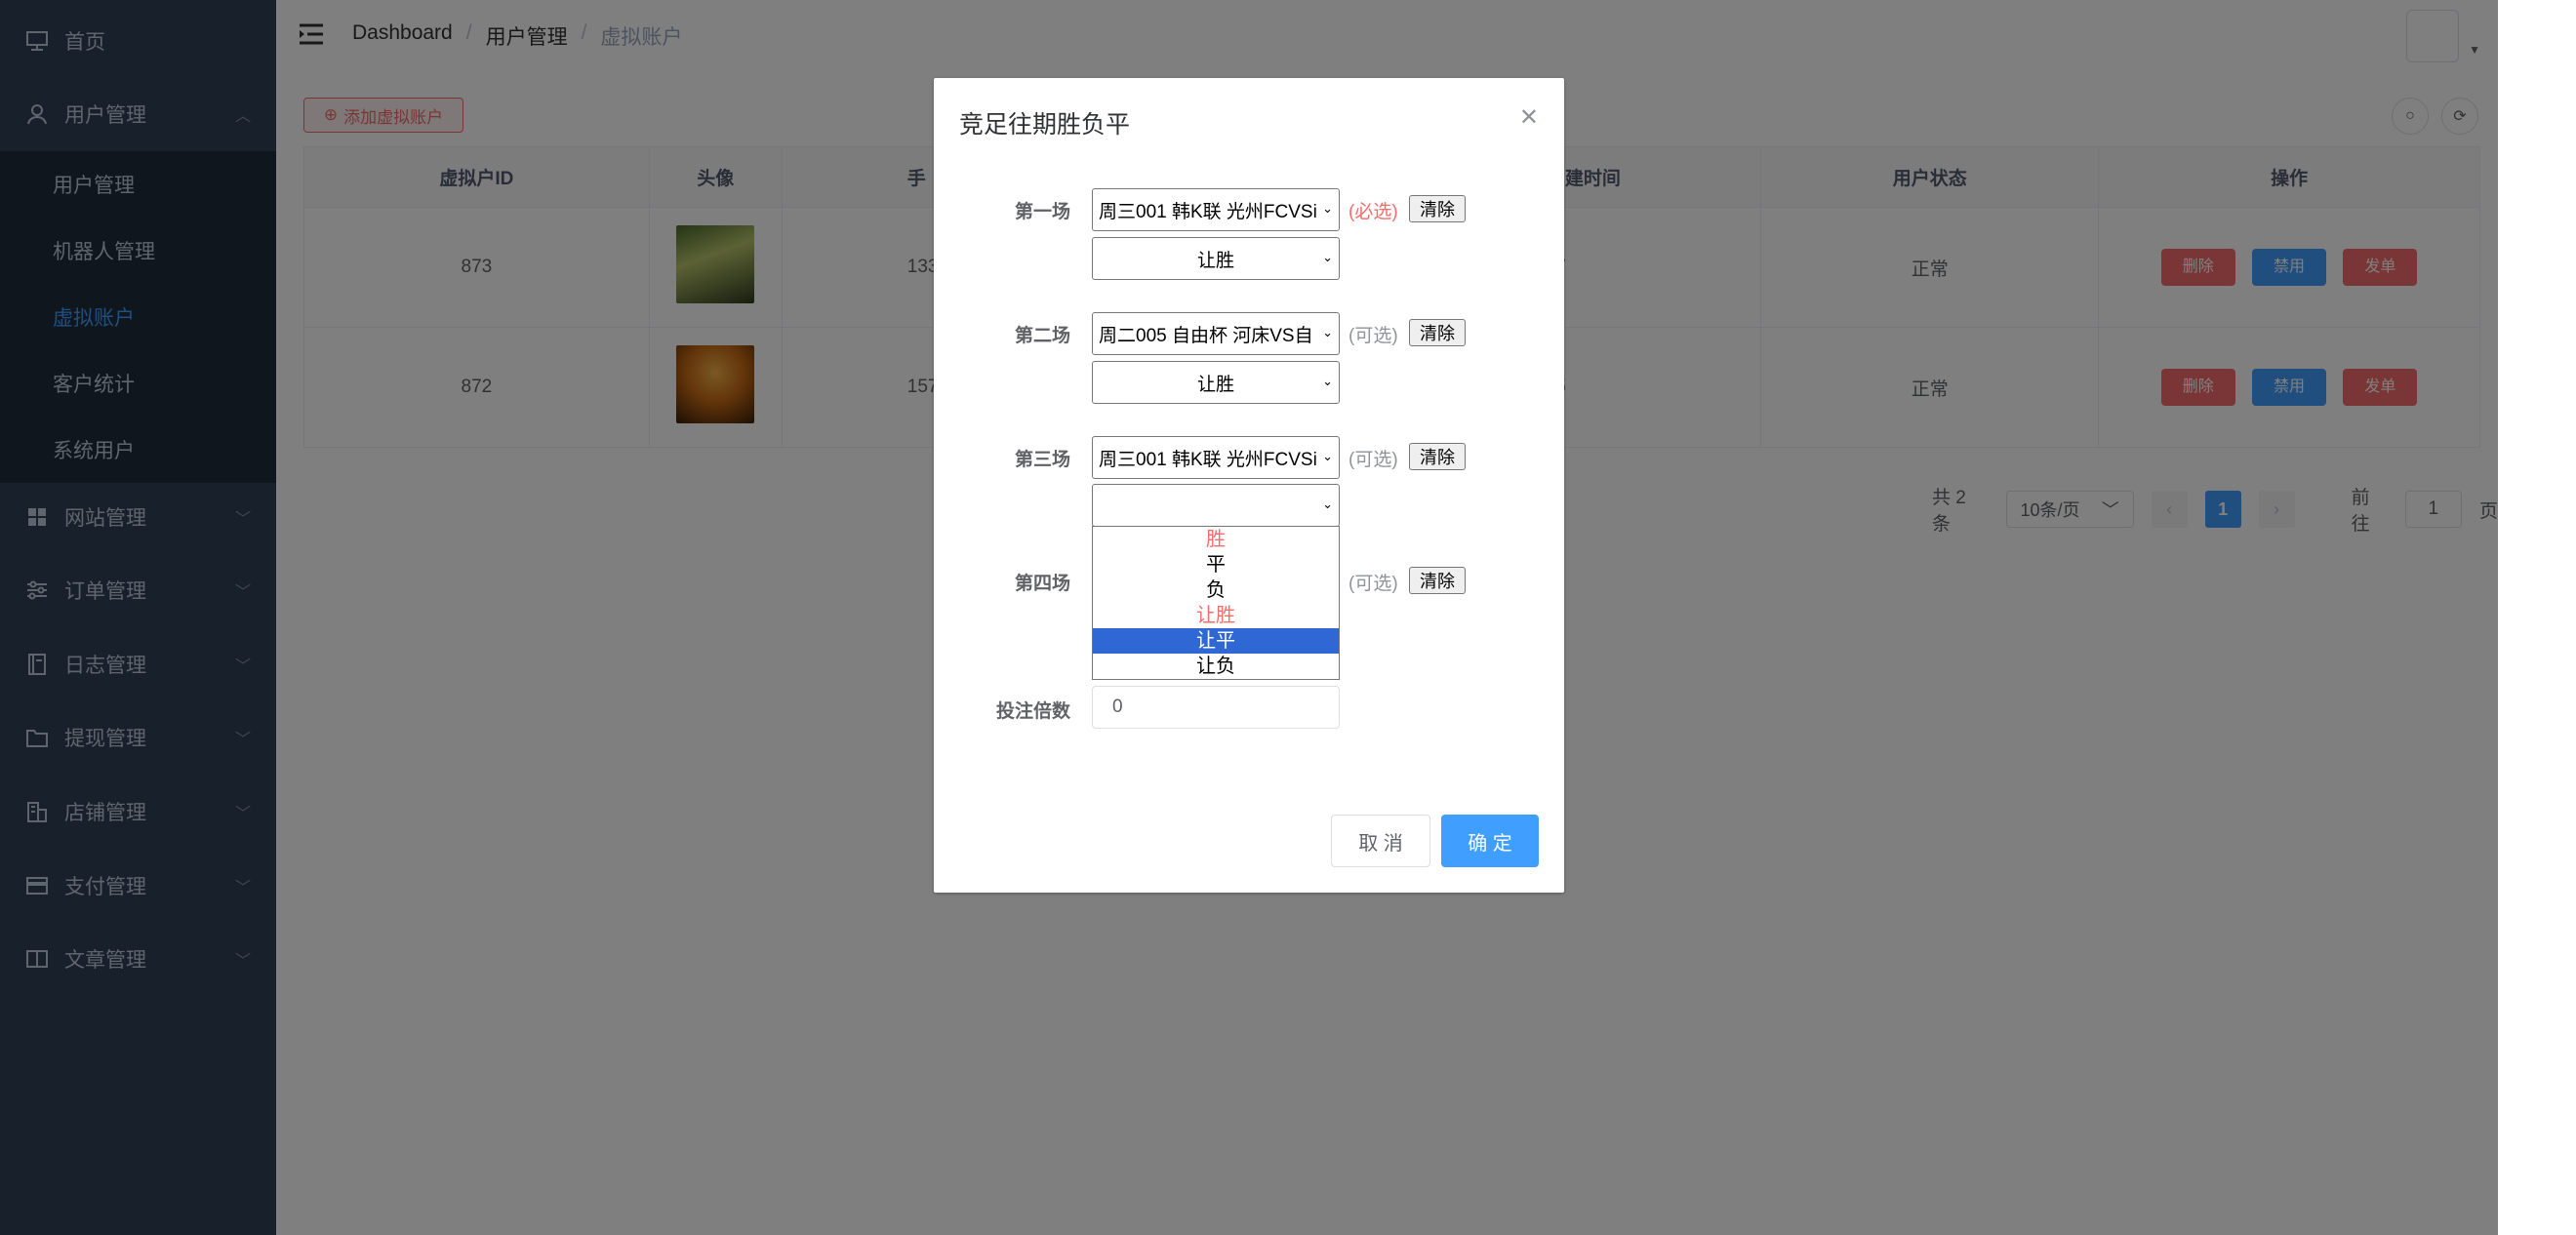  I want to click on match-2-label: 第二场, so click(1042, 336).